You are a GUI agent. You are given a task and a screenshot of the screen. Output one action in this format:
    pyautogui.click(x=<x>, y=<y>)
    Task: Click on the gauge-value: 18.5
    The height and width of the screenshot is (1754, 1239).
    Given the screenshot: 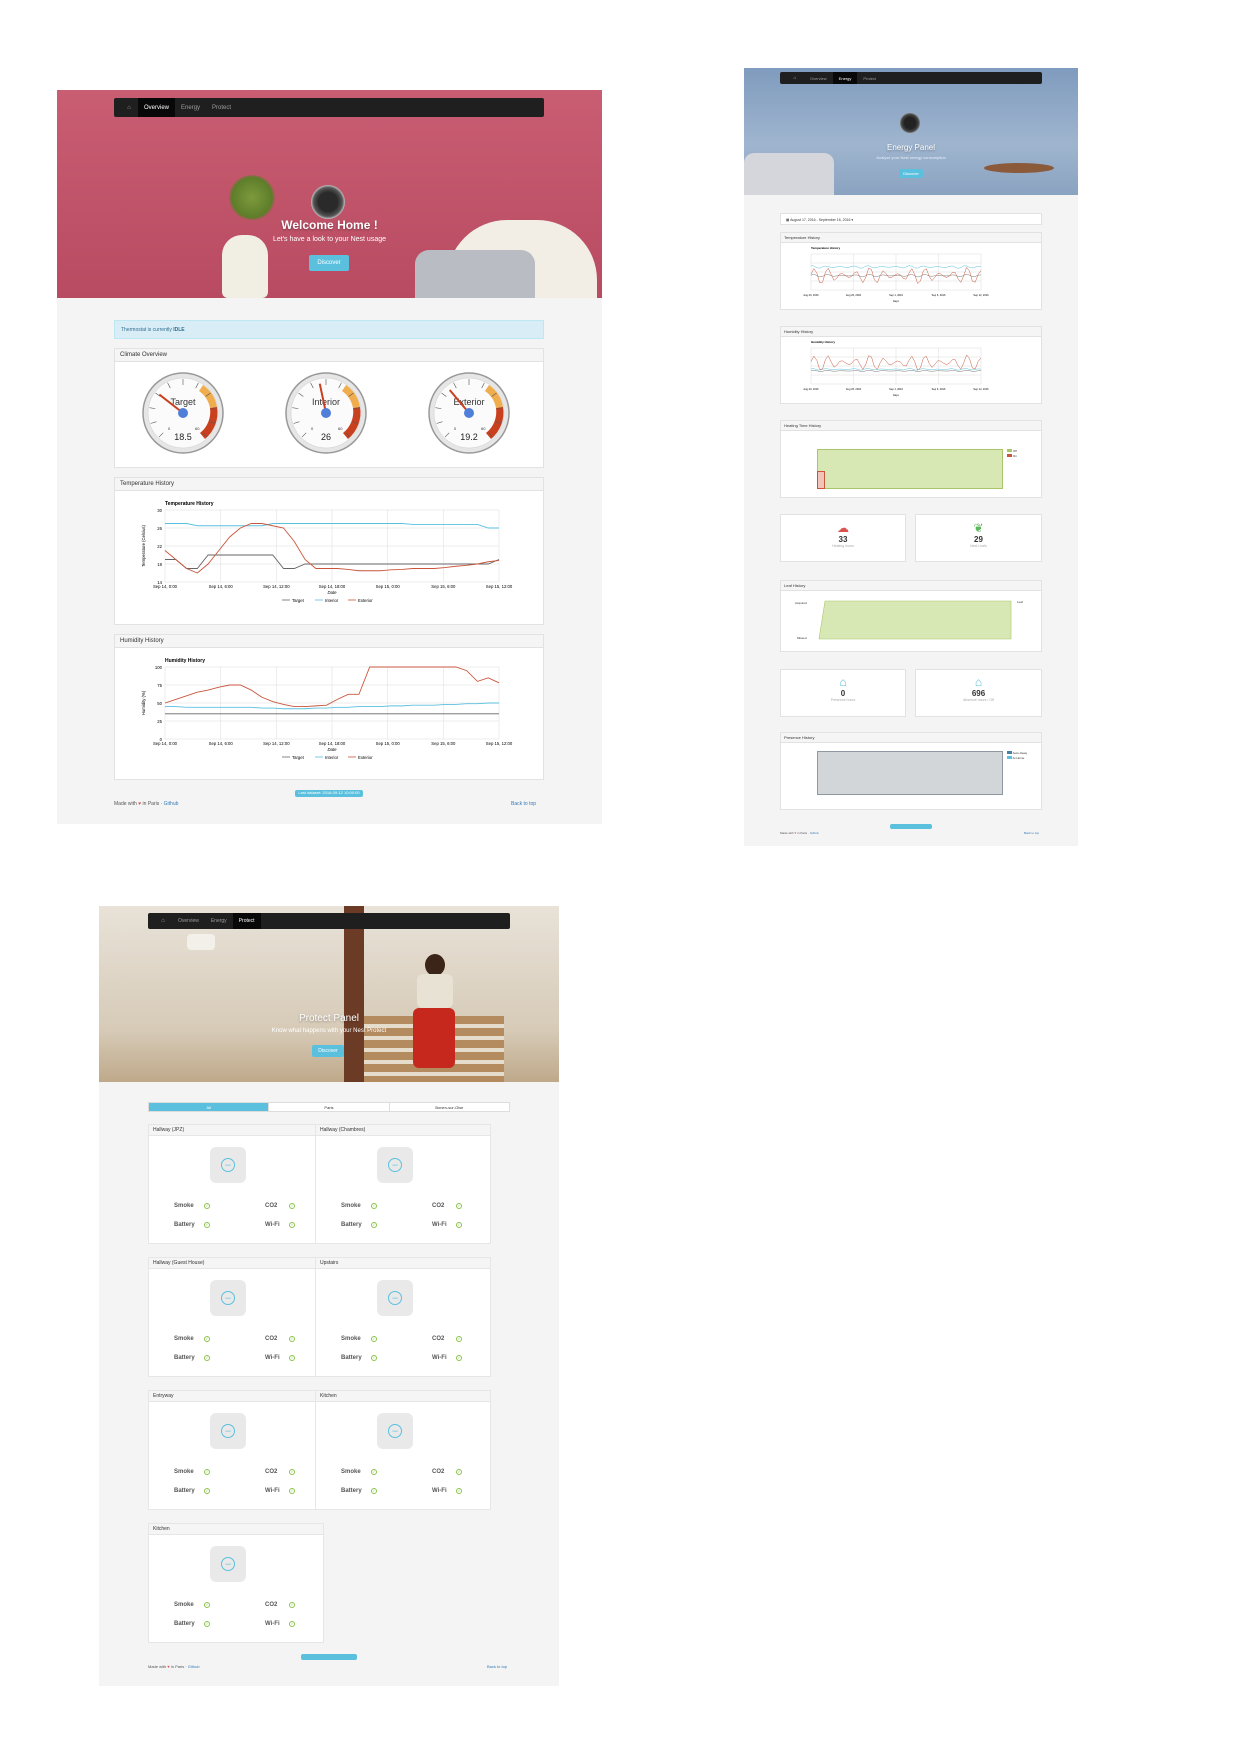 What is the action you would take?
    pyautogui.click(x=183, y=437)
    